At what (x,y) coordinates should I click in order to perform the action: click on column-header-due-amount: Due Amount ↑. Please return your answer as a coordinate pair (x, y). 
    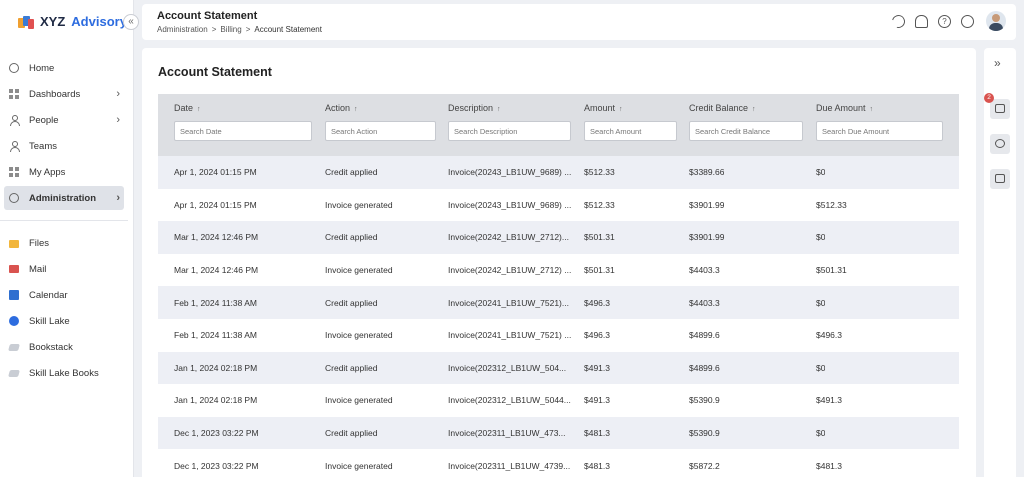
    Looking at the image, I should click on (844, 108).